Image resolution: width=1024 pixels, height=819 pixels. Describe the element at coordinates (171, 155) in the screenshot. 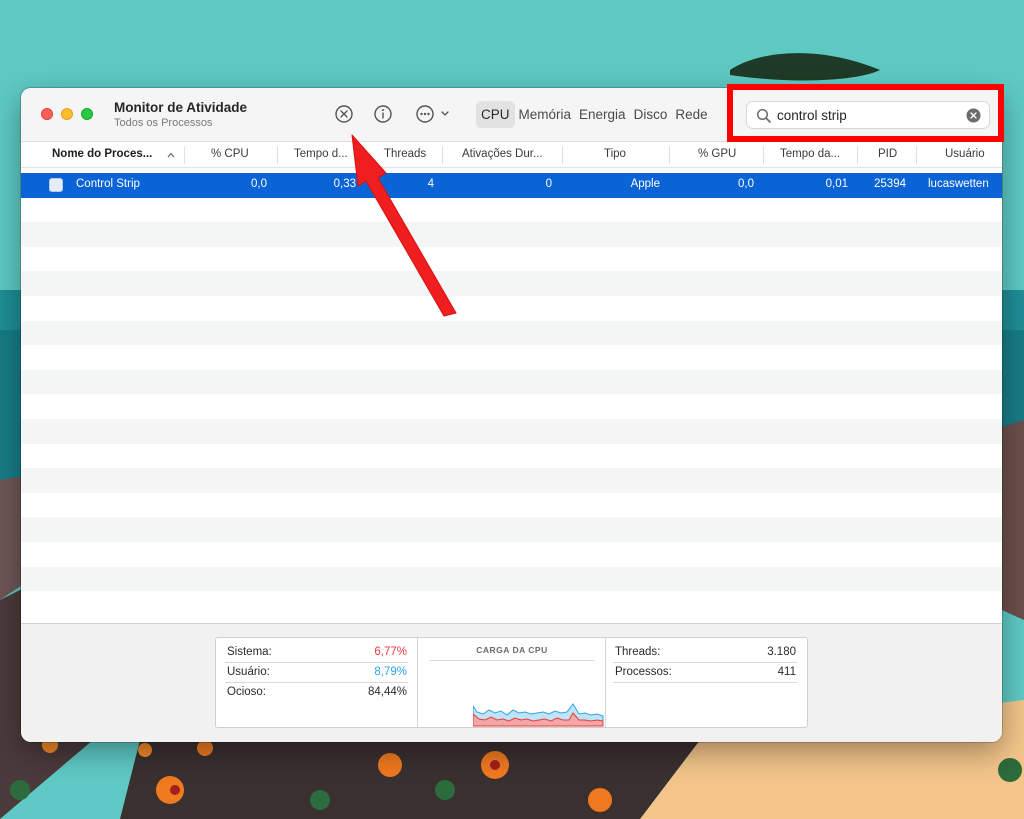

I see `sort-ascending-icon` at that location.